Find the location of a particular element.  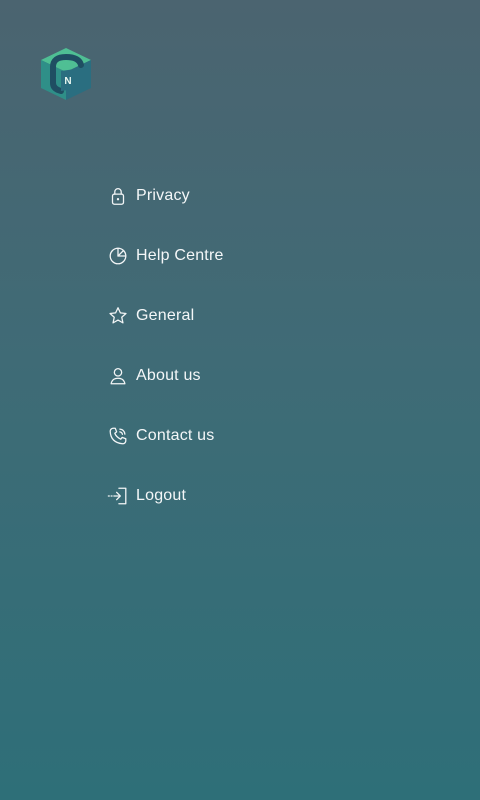

menu-label-logout: Logout is located at coordinates (161, 495).